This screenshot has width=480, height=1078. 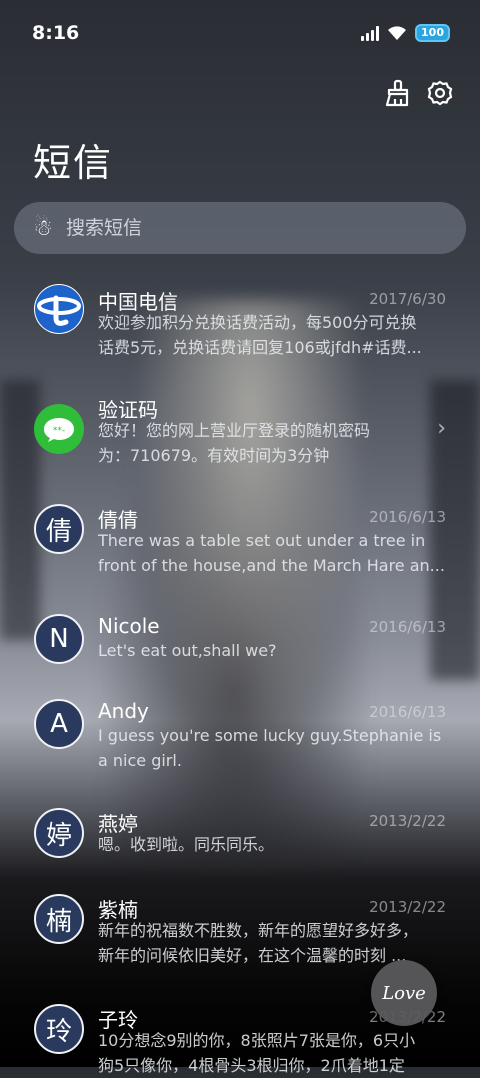 What do you see at coordinates (56, 33) in the screenshot?
I see `status-time: 8:16` at bounding box center [56, 33].